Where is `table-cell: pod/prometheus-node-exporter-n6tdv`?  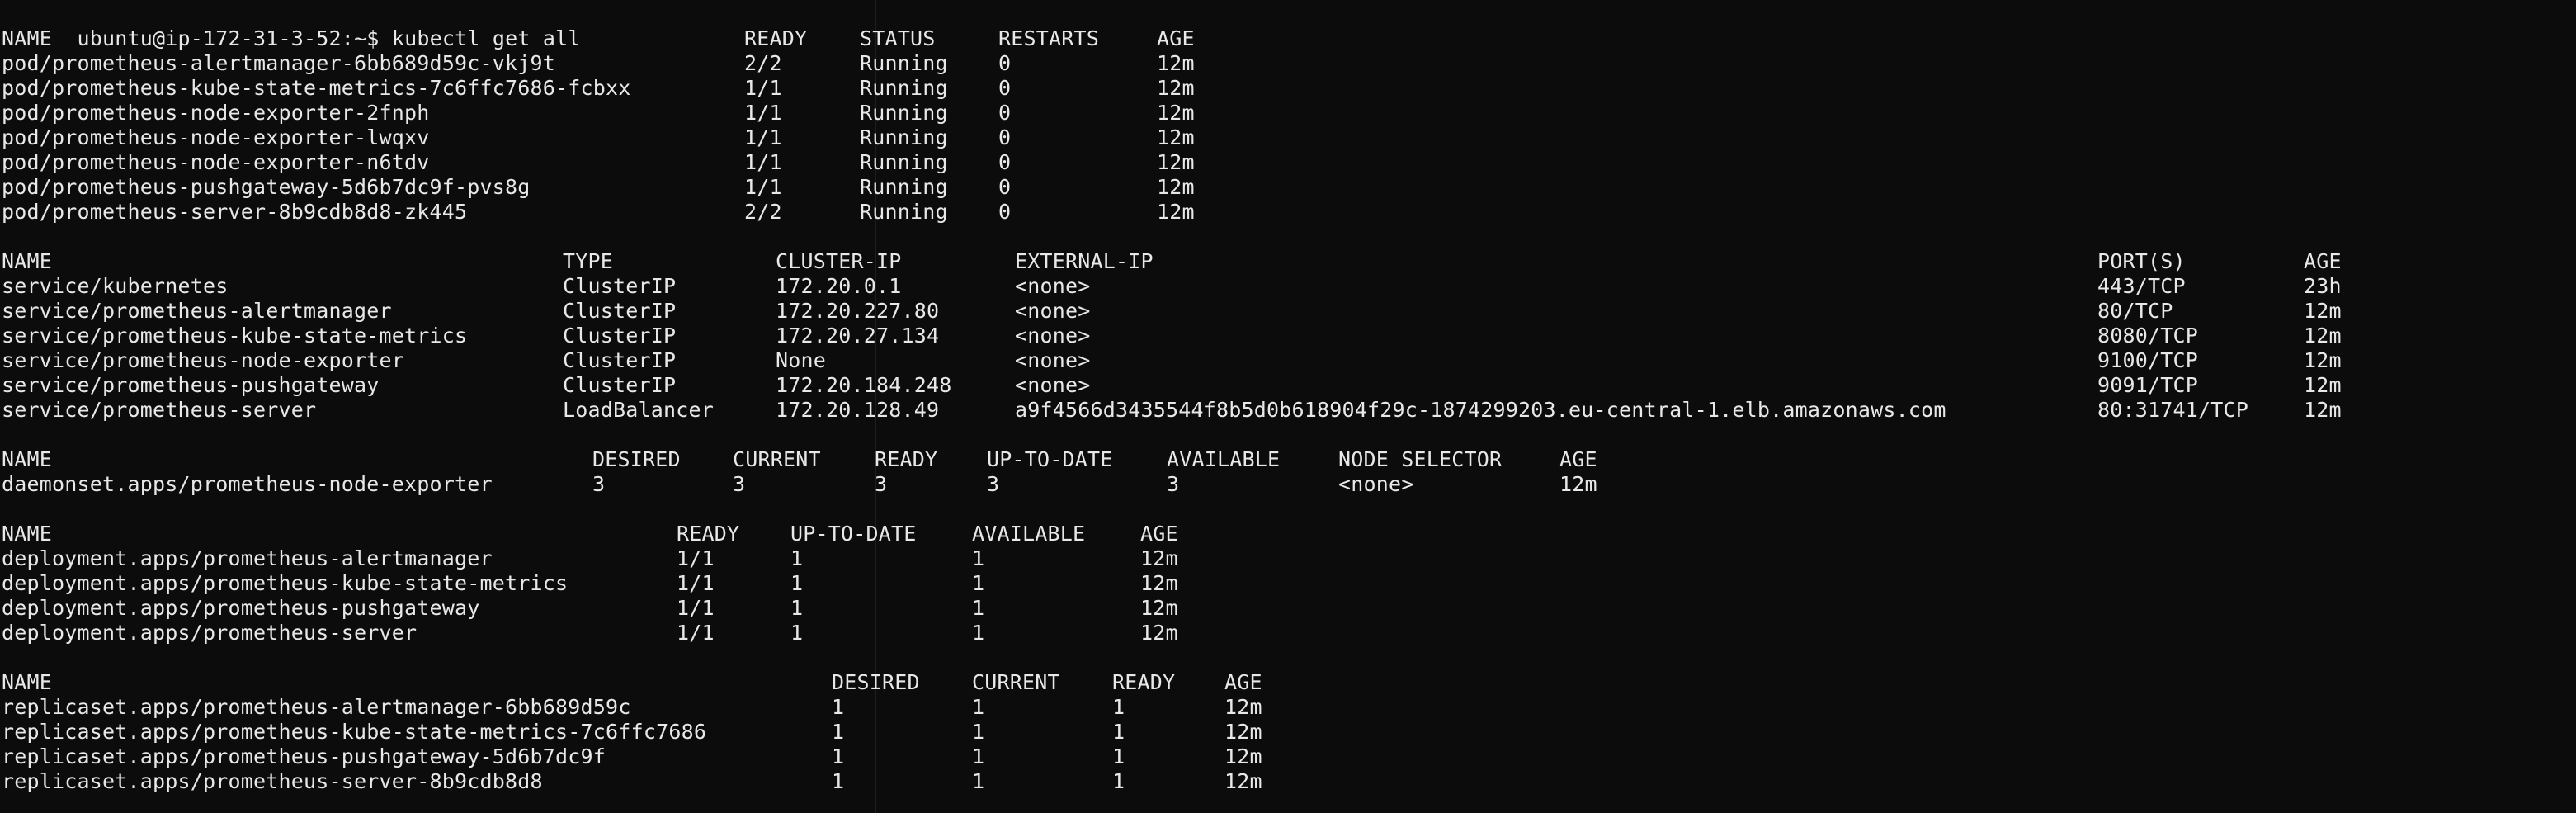 table-cell: pod/prometheus-node-exporter-n6tdv is located at coordinates (216, 162).